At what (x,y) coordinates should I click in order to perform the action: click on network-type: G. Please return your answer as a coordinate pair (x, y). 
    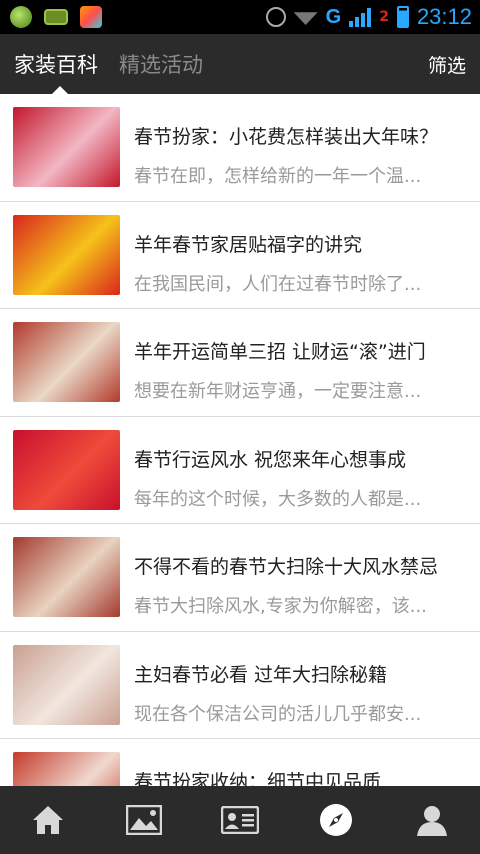
    Looking at the image, I should click on (333, 16).